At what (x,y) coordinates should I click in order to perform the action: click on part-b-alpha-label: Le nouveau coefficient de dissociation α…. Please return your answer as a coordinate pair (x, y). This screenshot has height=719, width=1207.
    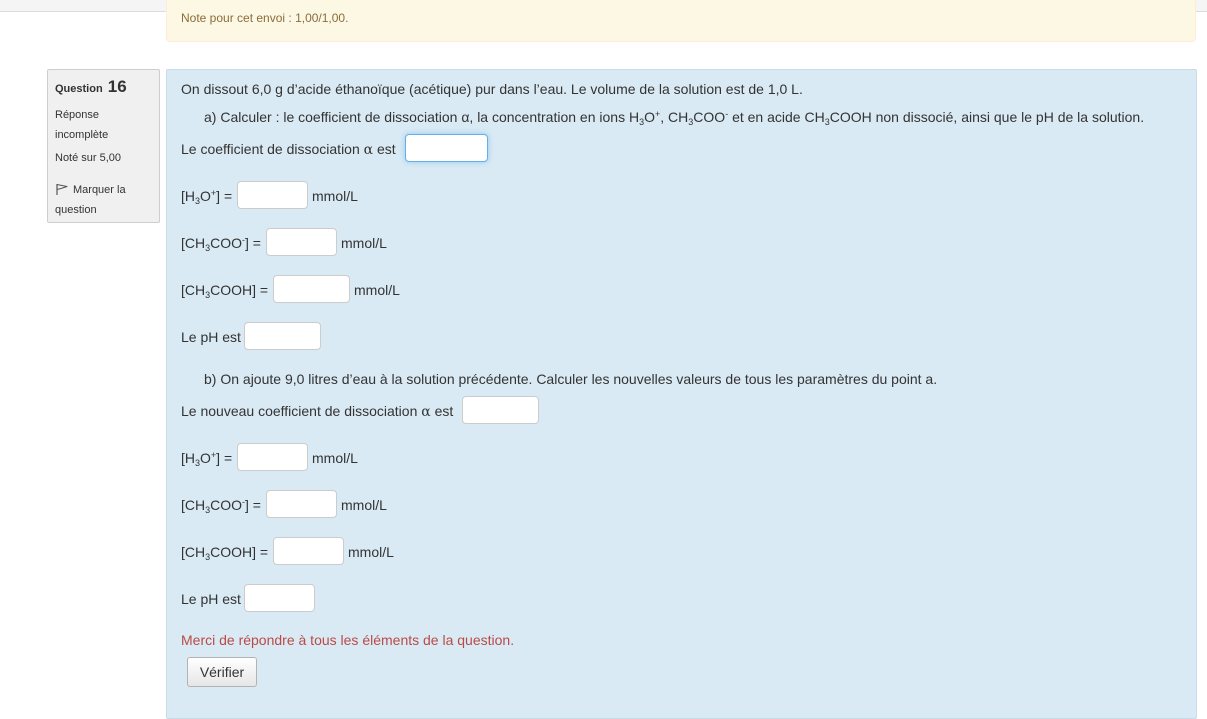
    Looking at the image, I should click on (317, 411).